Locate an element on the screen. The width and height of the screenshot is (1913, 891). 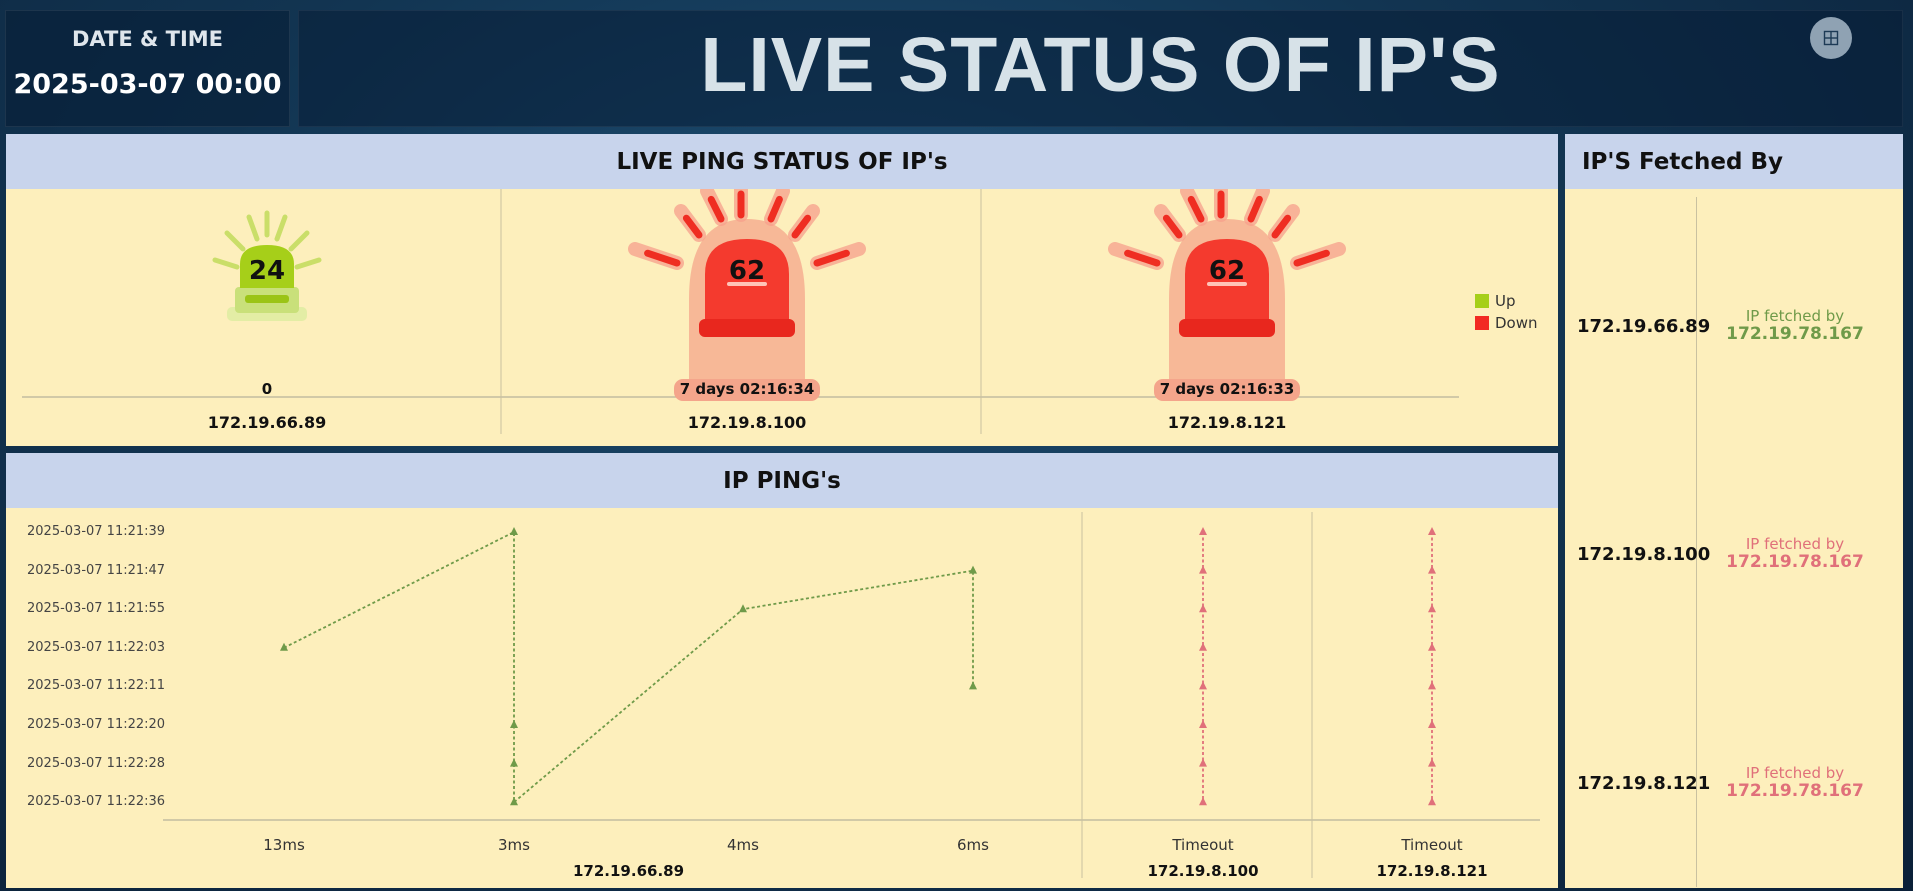
alarm-count: 24 is located at coordinates (267, 271).